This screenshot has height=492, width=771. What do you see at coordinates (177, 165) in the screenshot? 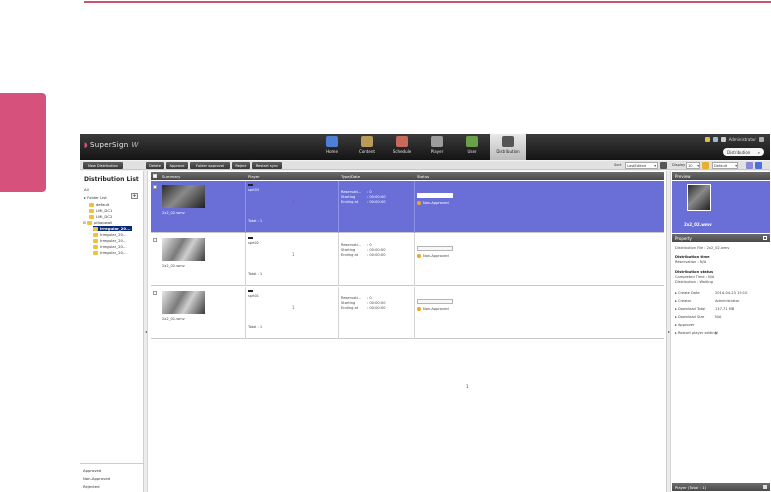
I see `approve-button: Approve` at bounding box center [177, 165].